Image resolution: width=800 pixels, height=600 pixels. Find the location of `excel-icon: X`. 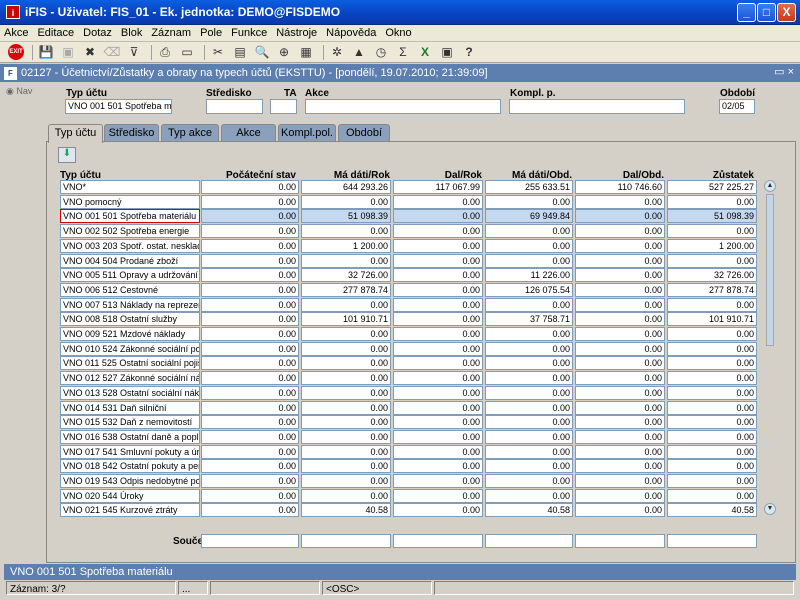

excel-icon: X is located at coordinates (425, 52).